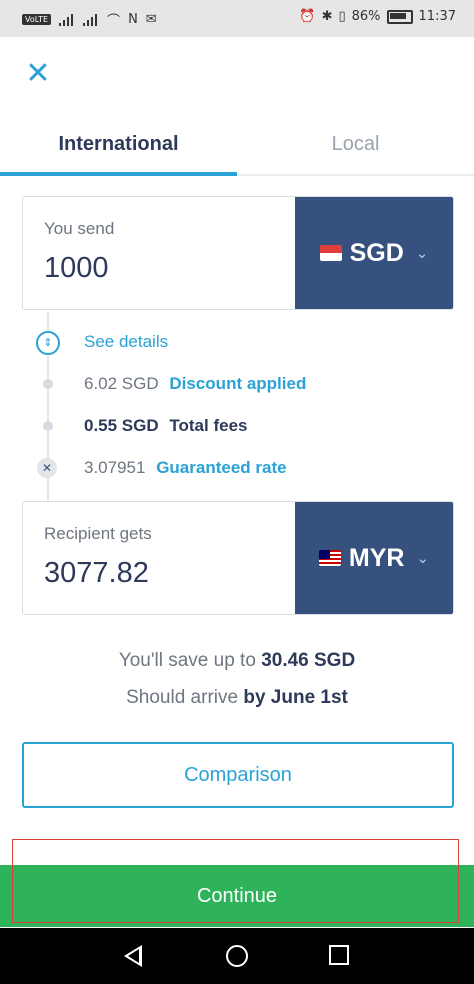 The height and width of the screenshot is (984, 474). What do you see at coordinates (47, 468) in the screenshot?
I see `multiply-icon: ✕` at bounding box center [47, 468].